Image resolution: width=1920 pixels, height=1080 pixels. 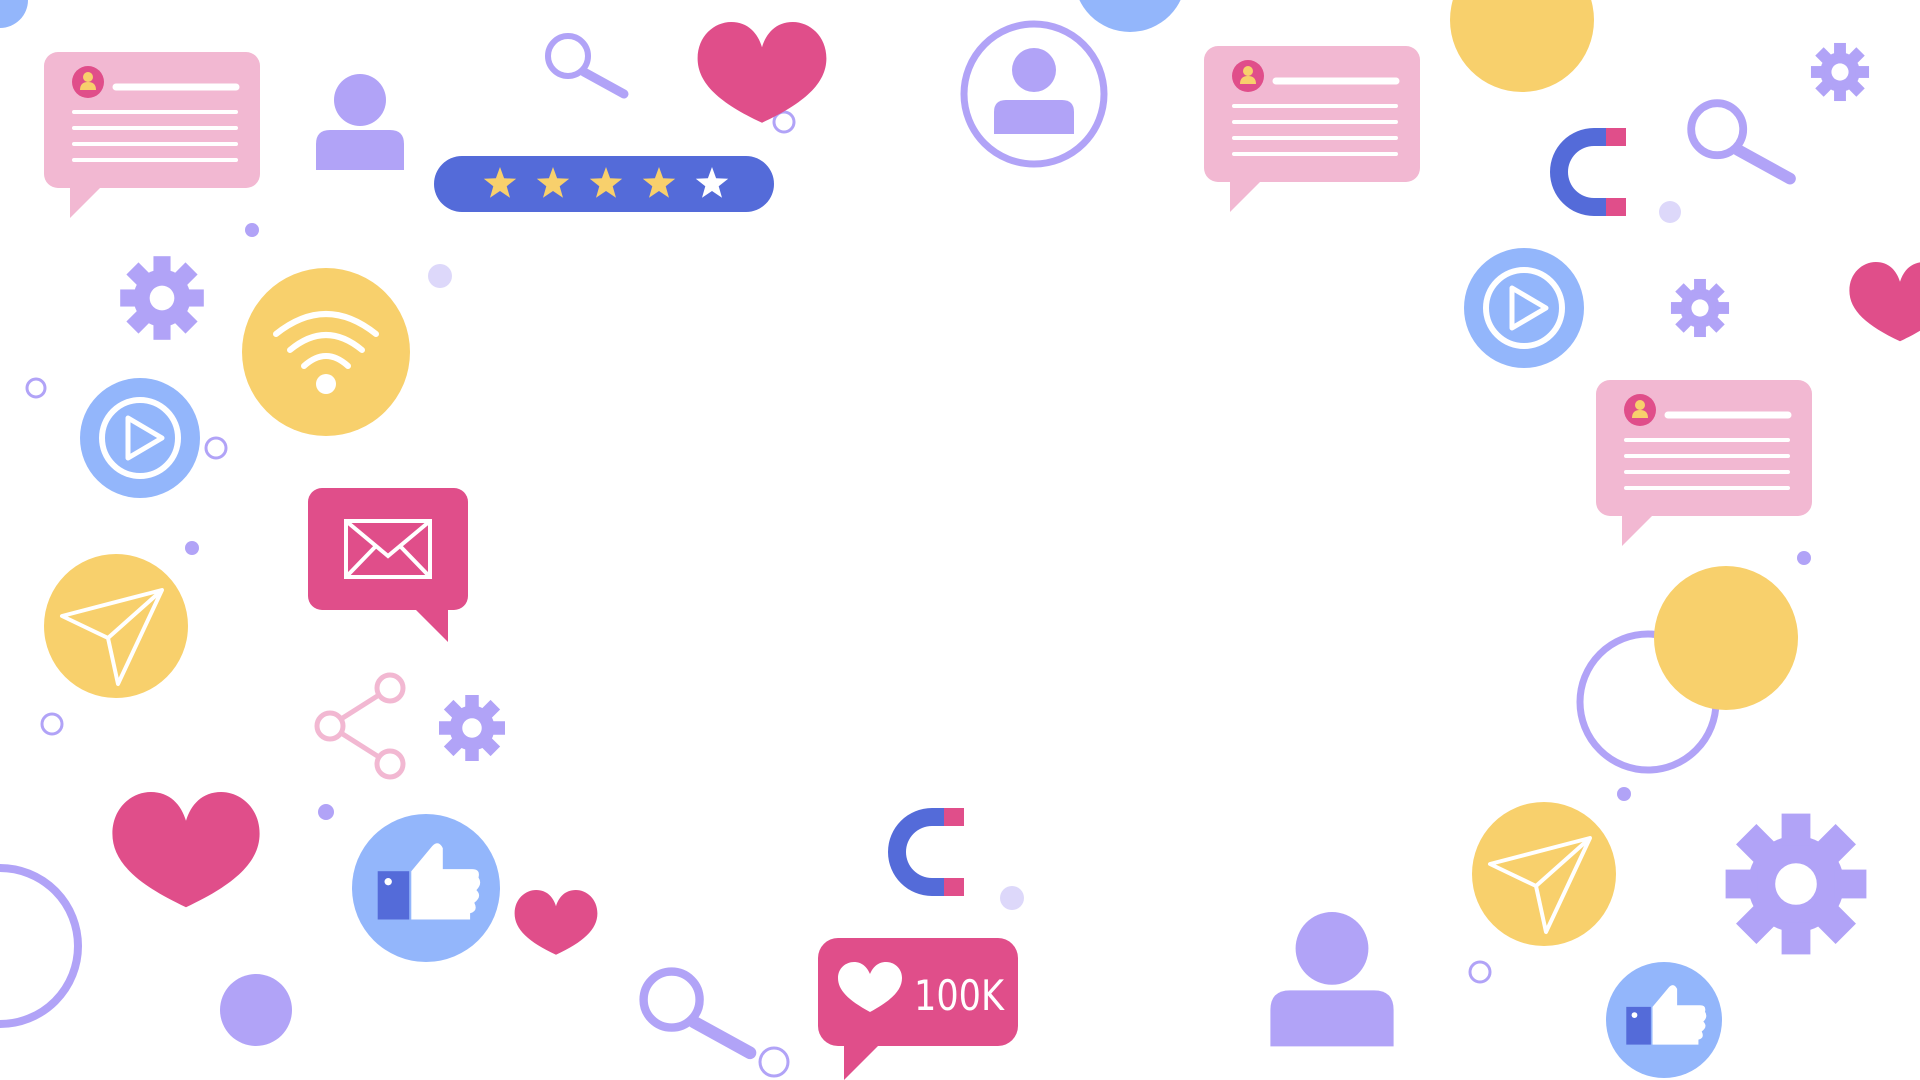 I want to click on star-rating-icon, so click(x=604, y=184).